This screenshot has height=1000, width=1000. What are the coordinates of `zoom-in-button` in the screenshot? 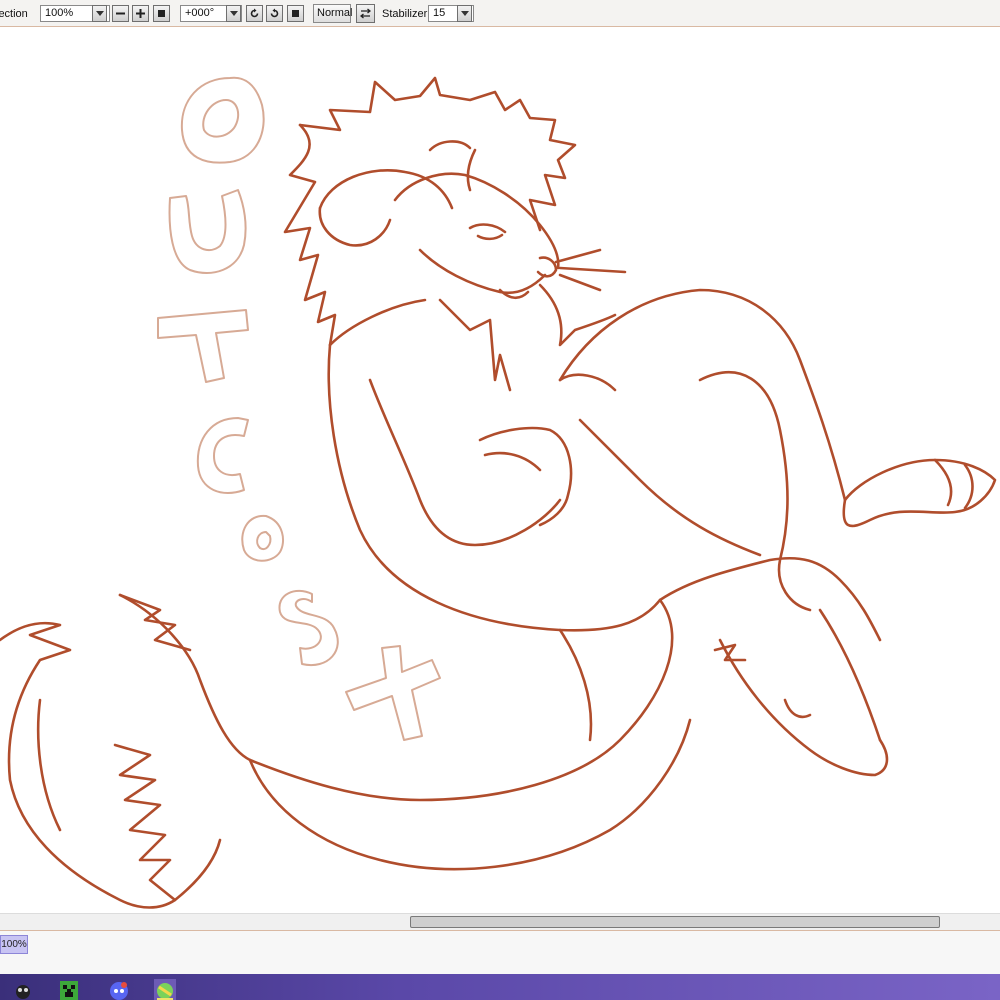 It's located at (140, 13).